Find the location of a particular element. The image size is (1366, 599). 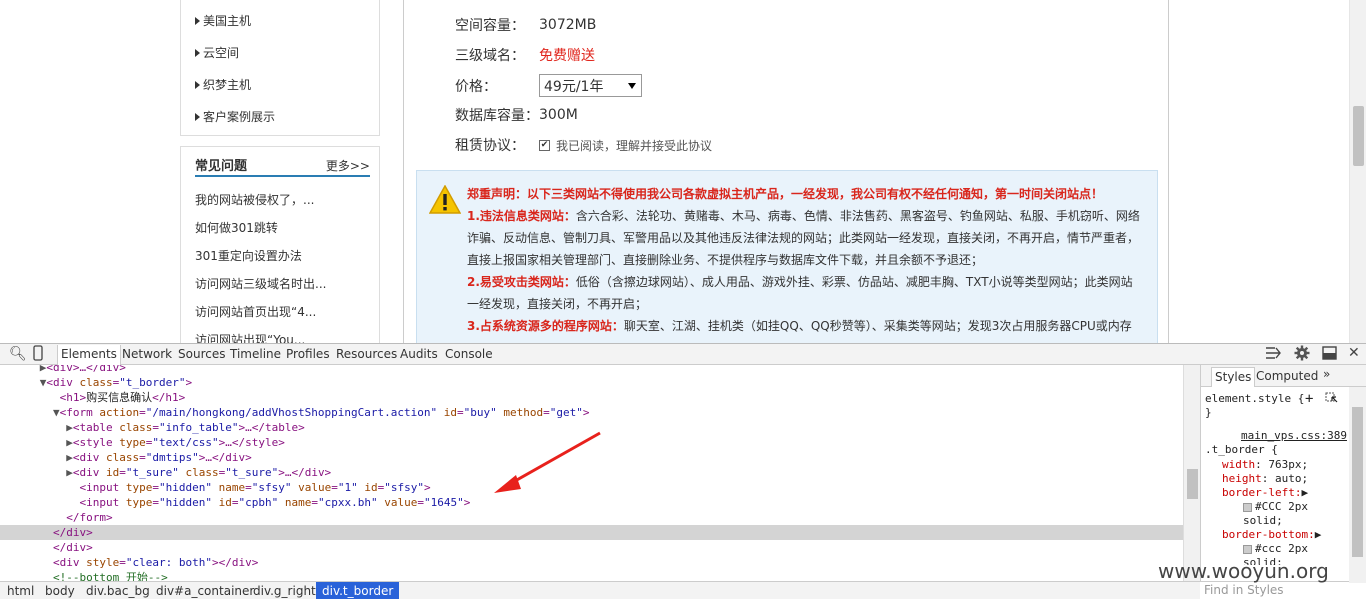

element-style-rule: element.style { is located at coordinates (1254, 398).